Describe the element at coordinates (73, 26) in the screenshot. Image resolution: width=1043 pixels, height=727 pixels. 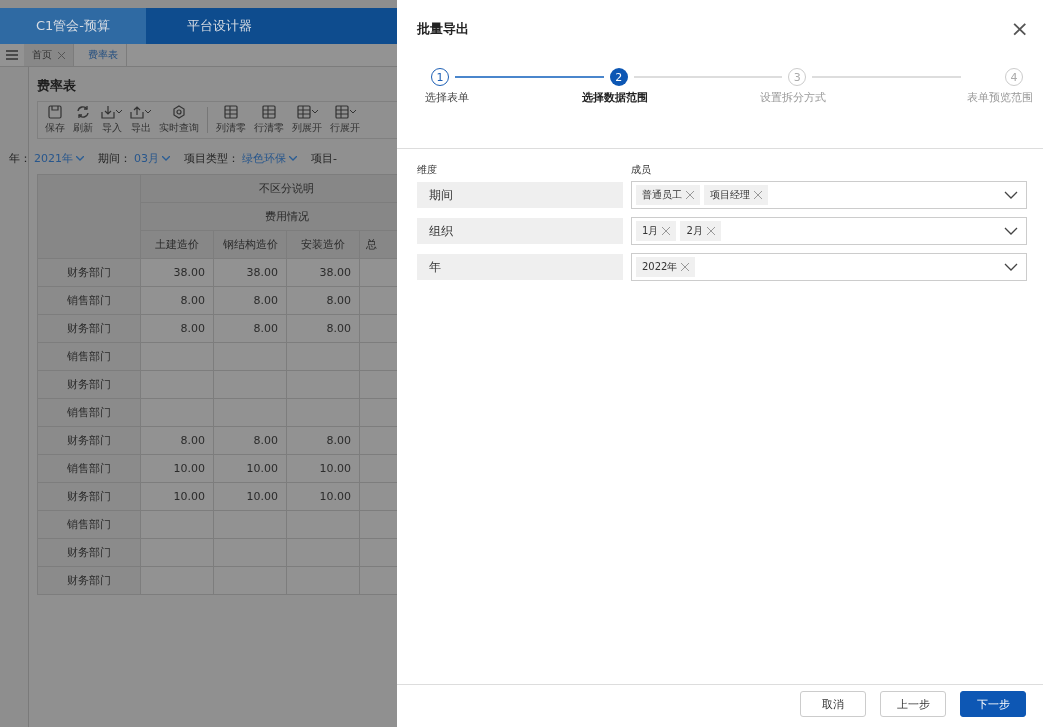
I see `app-tab: C1管会-预算` at that location.